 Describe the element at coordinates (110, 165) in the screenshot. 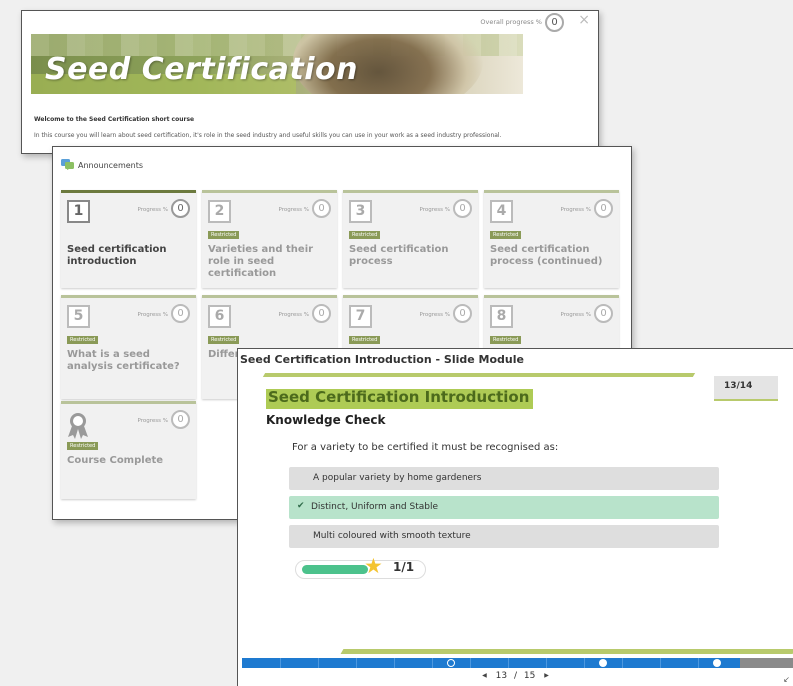

I see `announcements-link: Announcements` at that location.